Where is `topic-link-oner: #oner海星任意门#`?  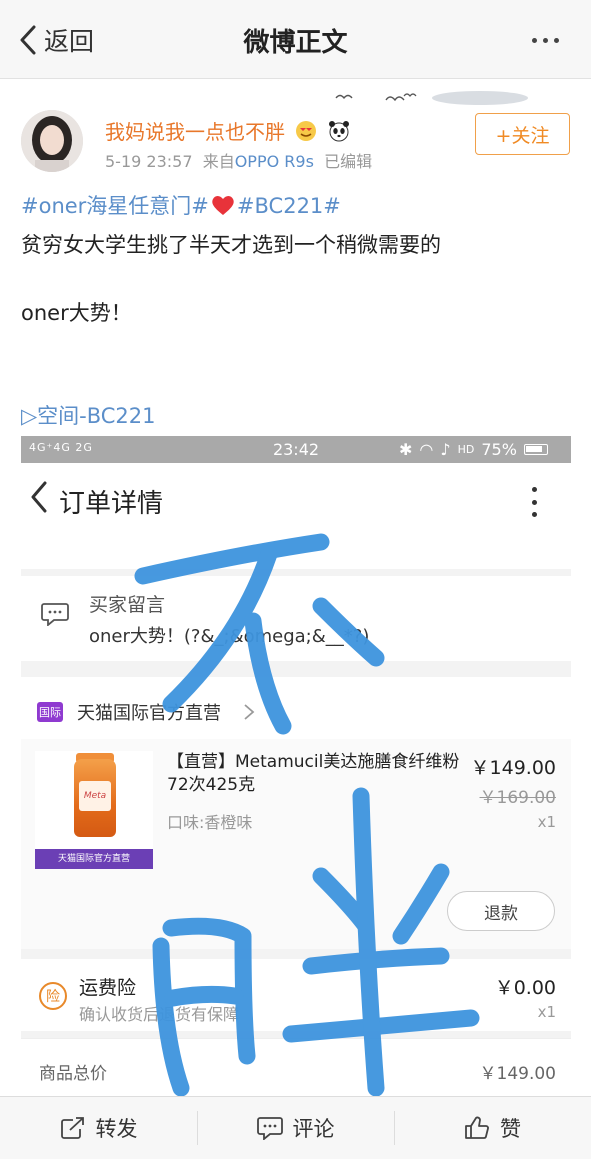
topic-link-oner: #oner海星任意门# is located at coordinates (115, 206).